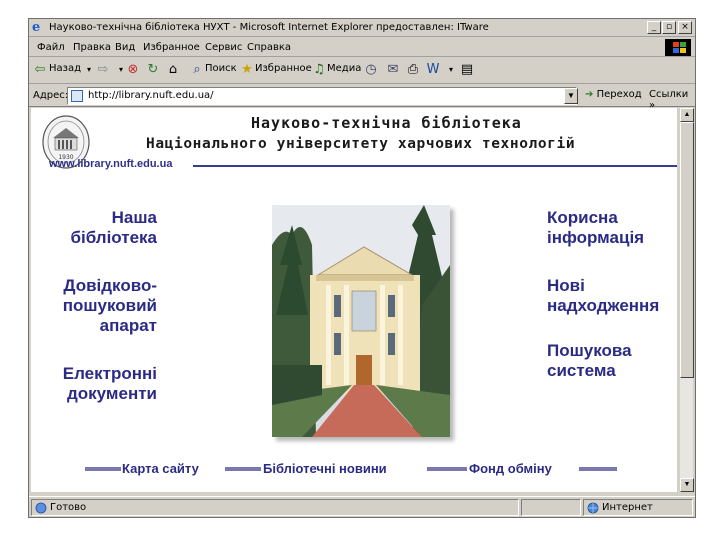 This screenshot has width=720, height=540. I want to click on back-button: Назад, so click(65, 68).